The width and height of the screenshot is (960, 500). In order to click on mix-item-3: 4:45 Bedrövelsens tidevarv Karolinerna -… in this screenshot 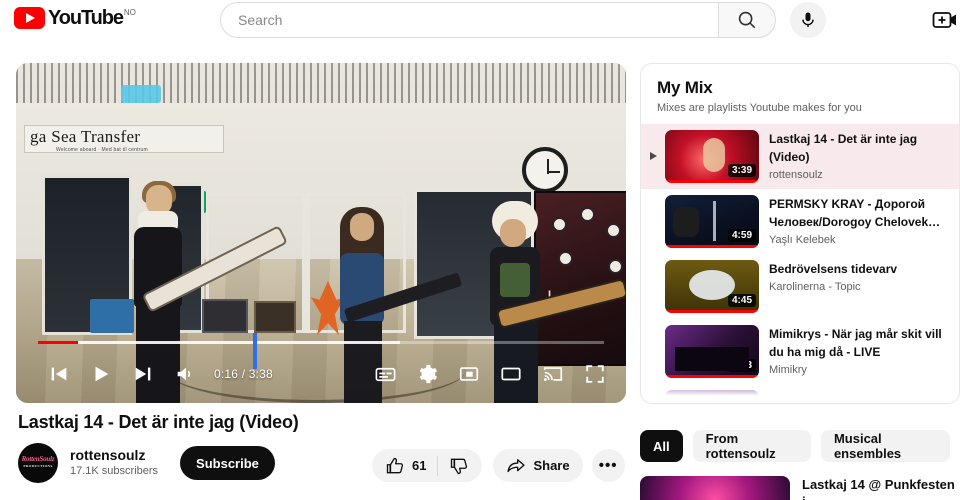, I will do `click(800, 286)`.